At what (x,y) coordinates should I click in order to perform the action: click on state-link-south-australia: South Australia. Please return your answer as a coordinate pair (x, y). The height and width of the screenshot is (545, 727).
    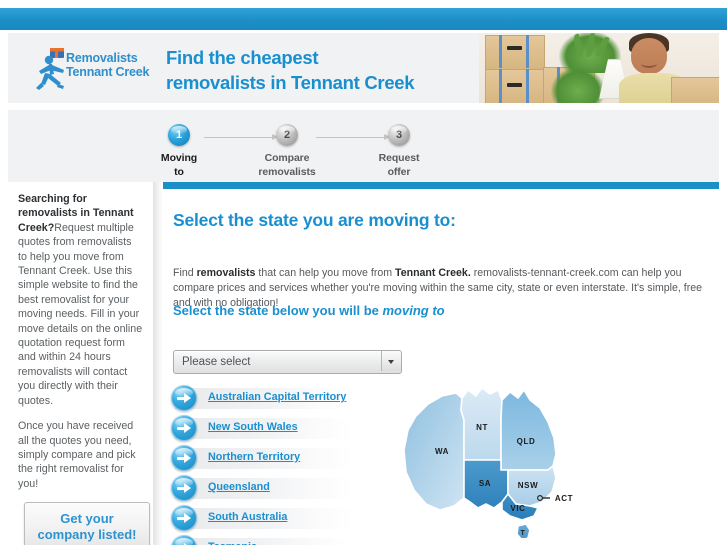
    Looking at the image, I should click on (264, 520).